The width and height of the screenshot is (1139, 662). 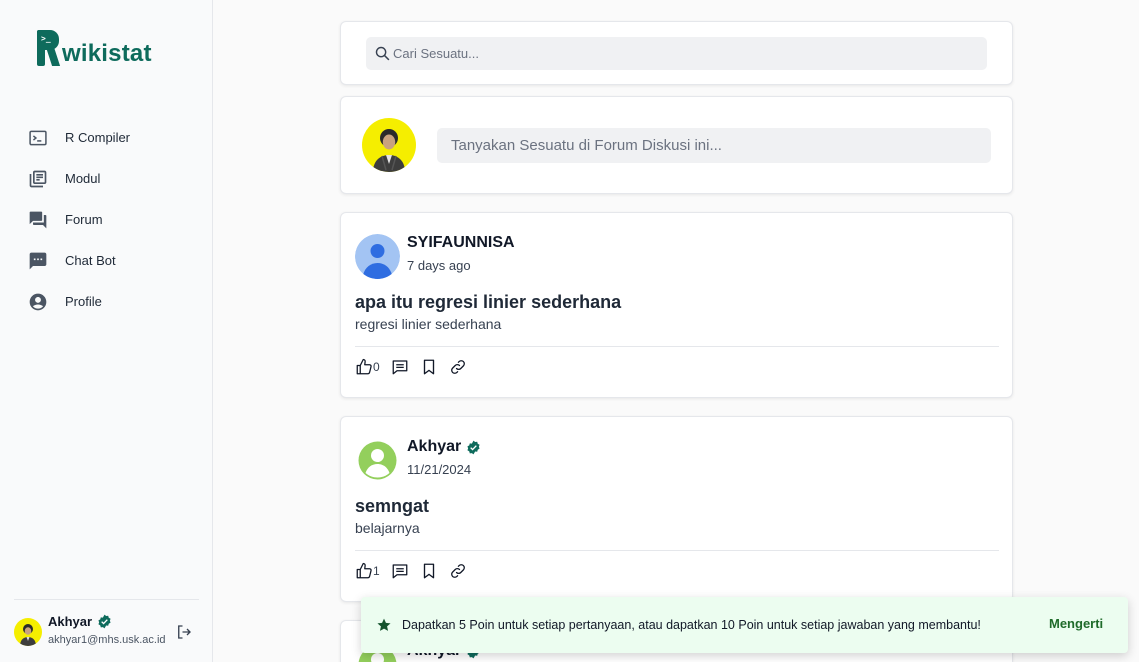 What do you see at coordinates (439, 469) in the screenshot?
I see `post-timestamp: 11/21/2024` at bounding box center [439, 469].